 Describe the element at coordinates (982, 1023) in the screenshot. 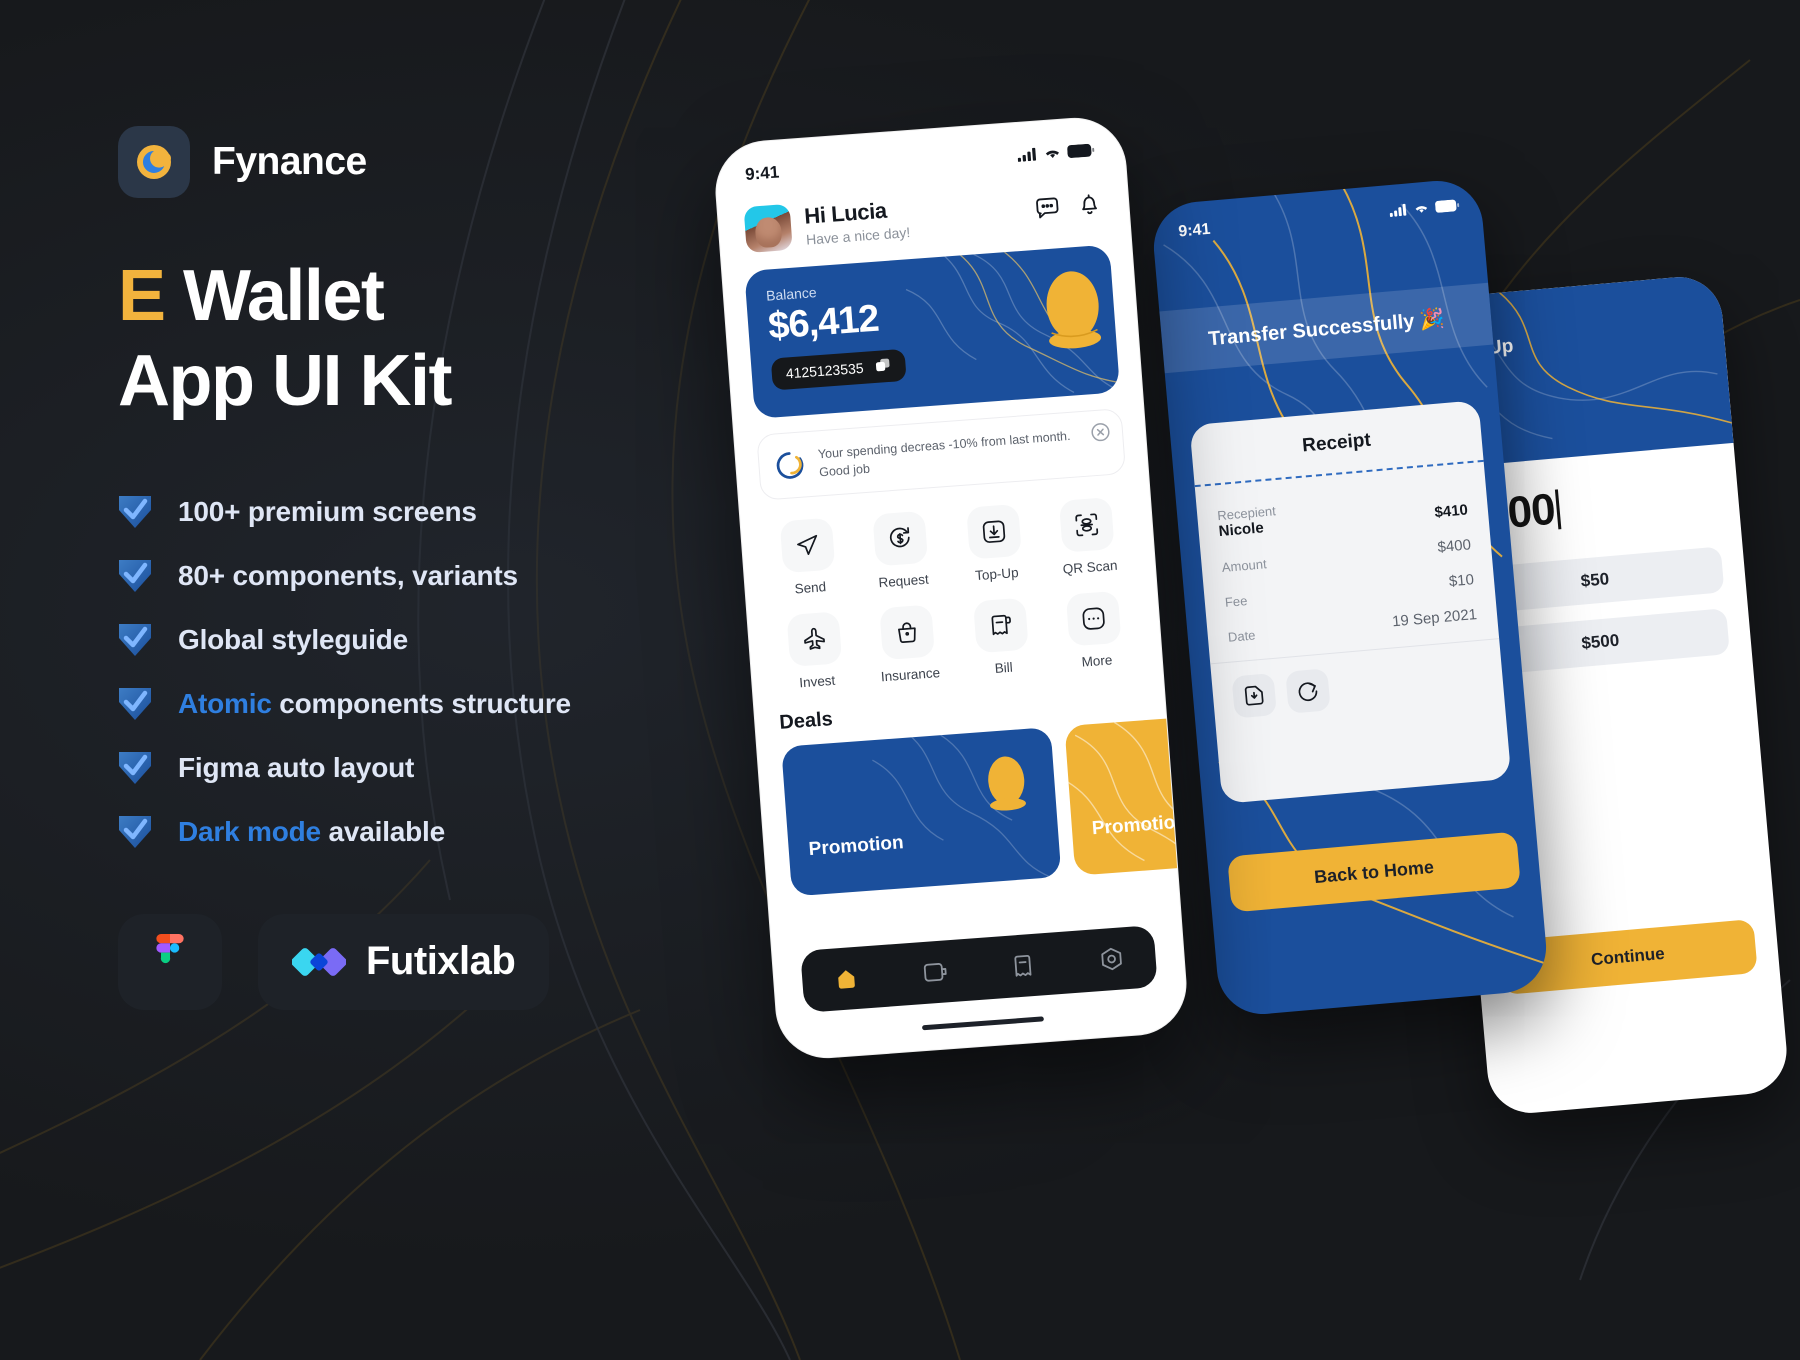

I see `home-indicator` at that location.